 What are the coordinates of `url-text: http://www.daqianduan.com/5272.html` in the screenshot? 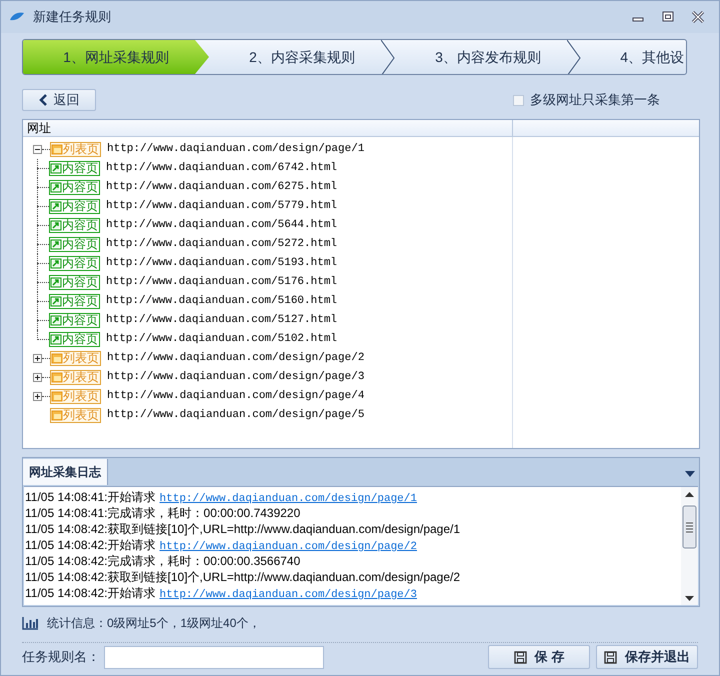 It's located at (222, 244).